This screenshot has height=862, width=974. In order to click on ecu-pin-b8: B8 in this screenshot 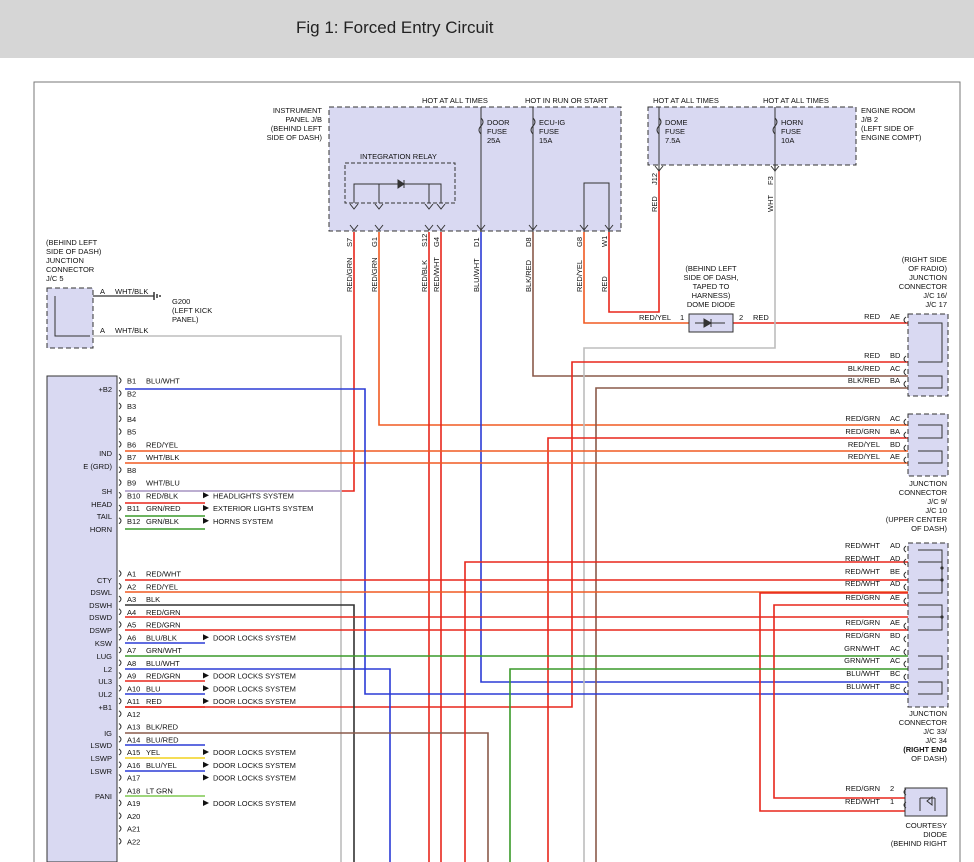, I will do `click(131, 470)`.